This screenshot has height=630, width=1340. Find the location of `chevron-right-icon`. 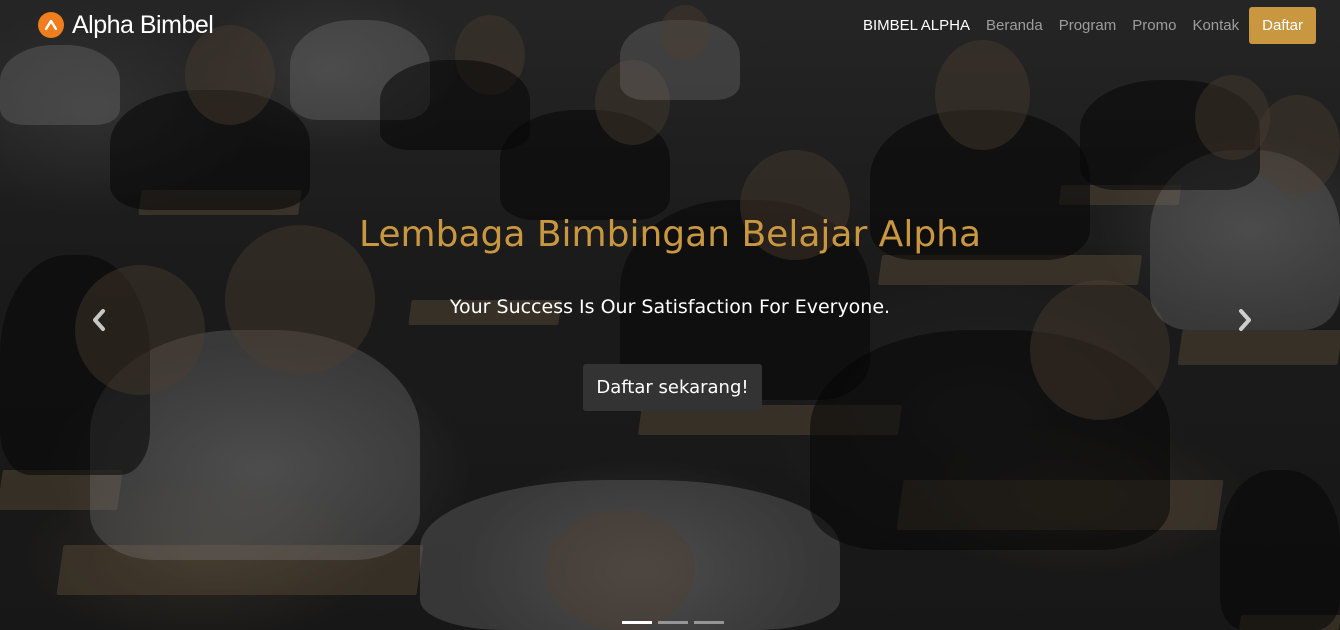

chevron-right-icon is located at coordinates (1245, 322).